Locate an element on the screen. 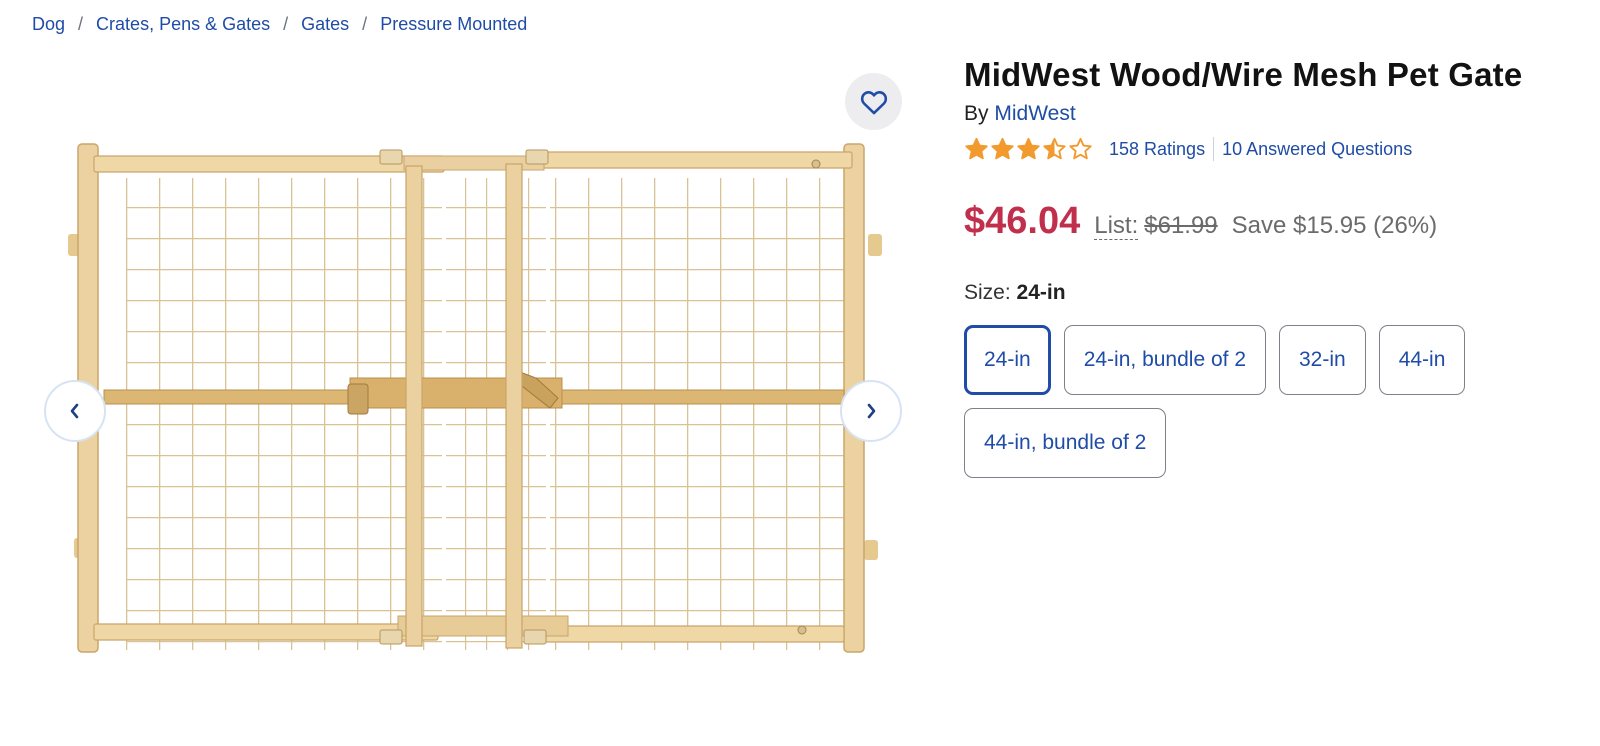  size-label: Size: is located at coordinates (987, 292).